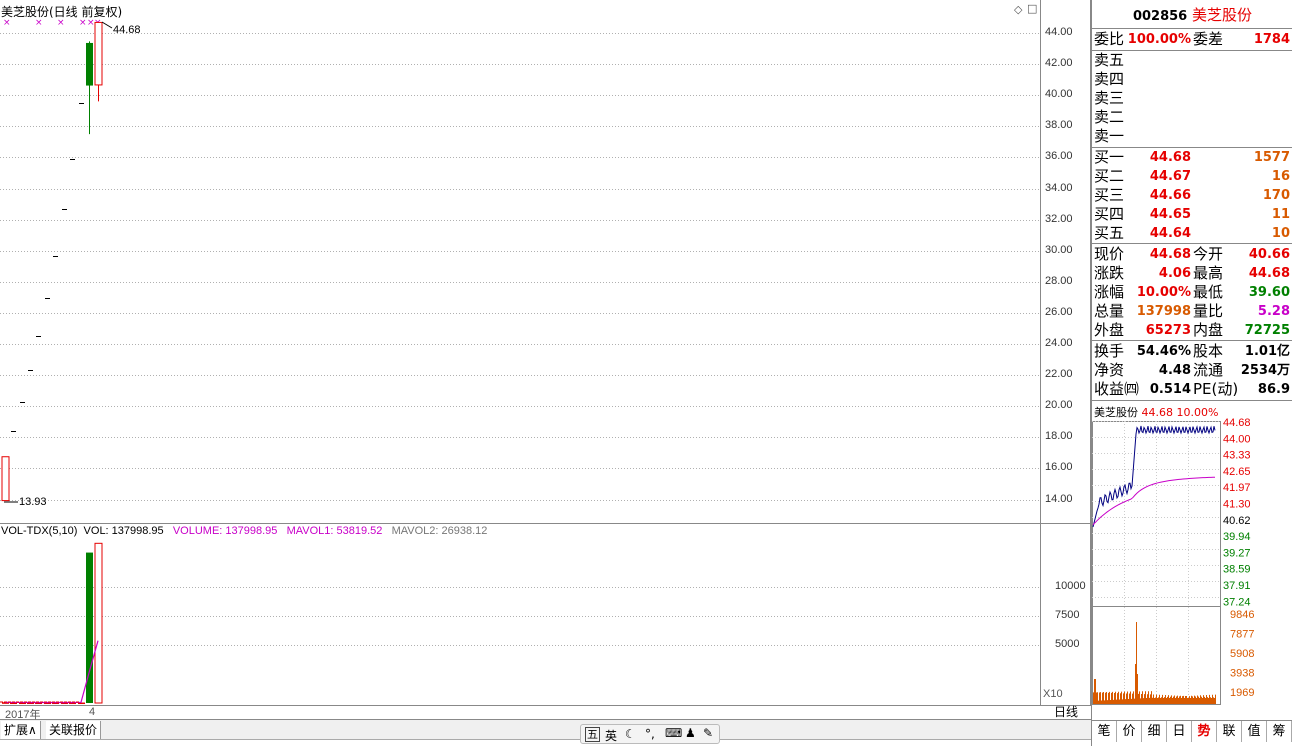 The height and width of the screenshot is (746, 1292). Describe the element at coordinates (1242, 693) in the screenshot. I see `mini-volume-tick: 1969` at that location.